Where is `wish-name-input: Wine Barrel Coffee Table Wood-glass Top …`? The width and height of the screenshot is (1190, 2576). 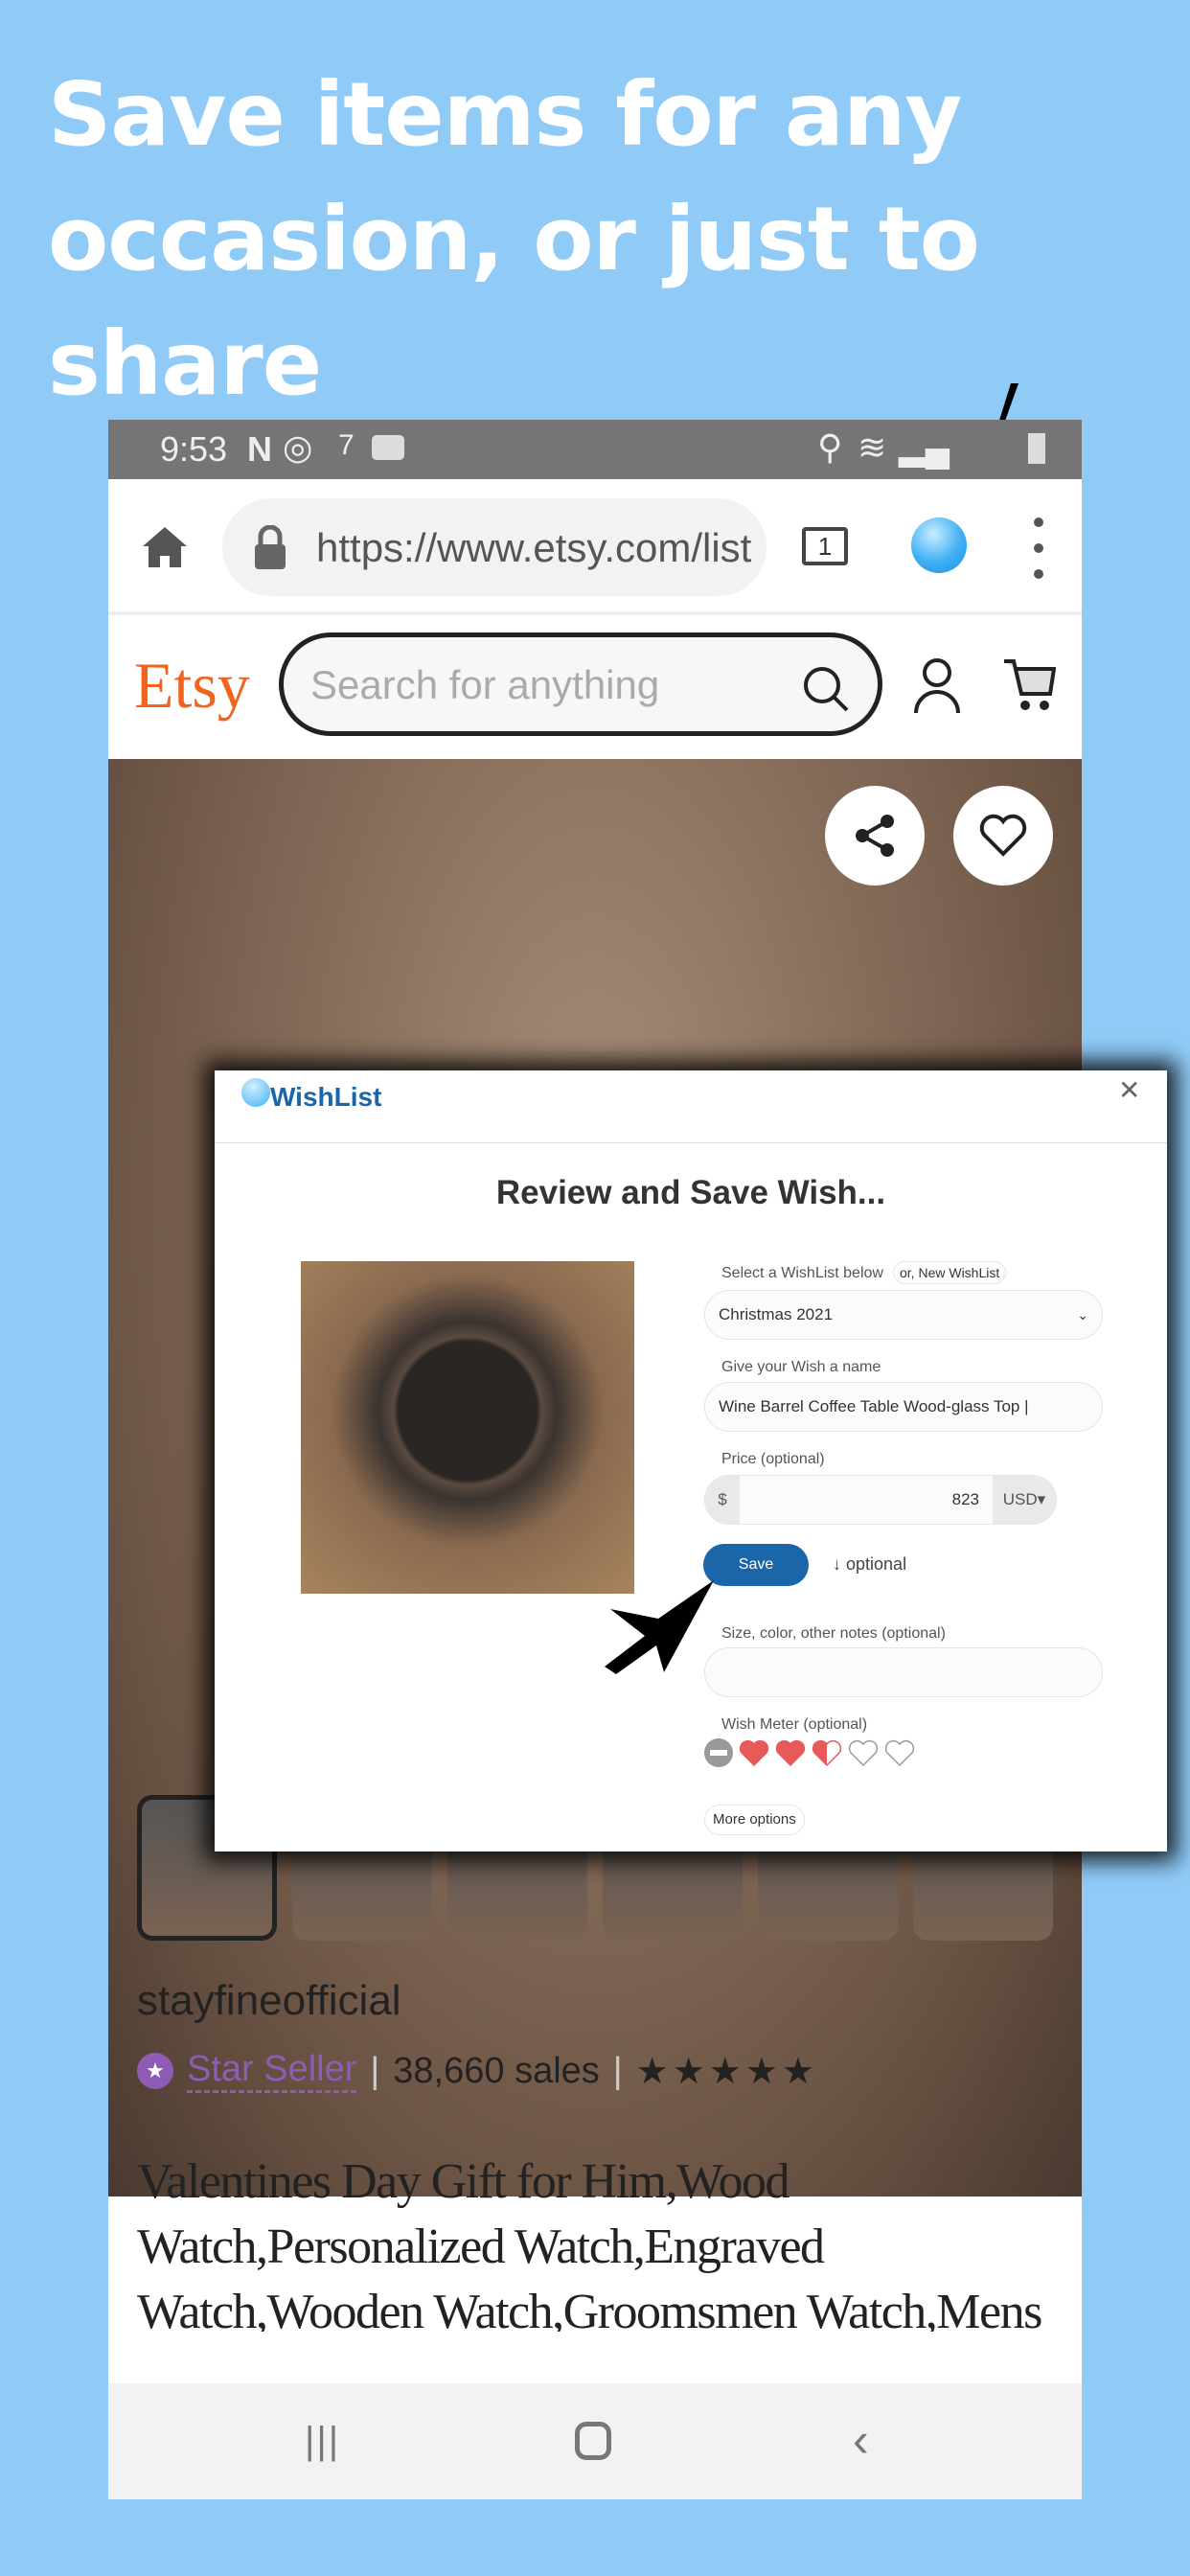 wish-name-input: Wine Barrel Coffee Table Wood-glass Top … is located at coordinates (904, 1407).